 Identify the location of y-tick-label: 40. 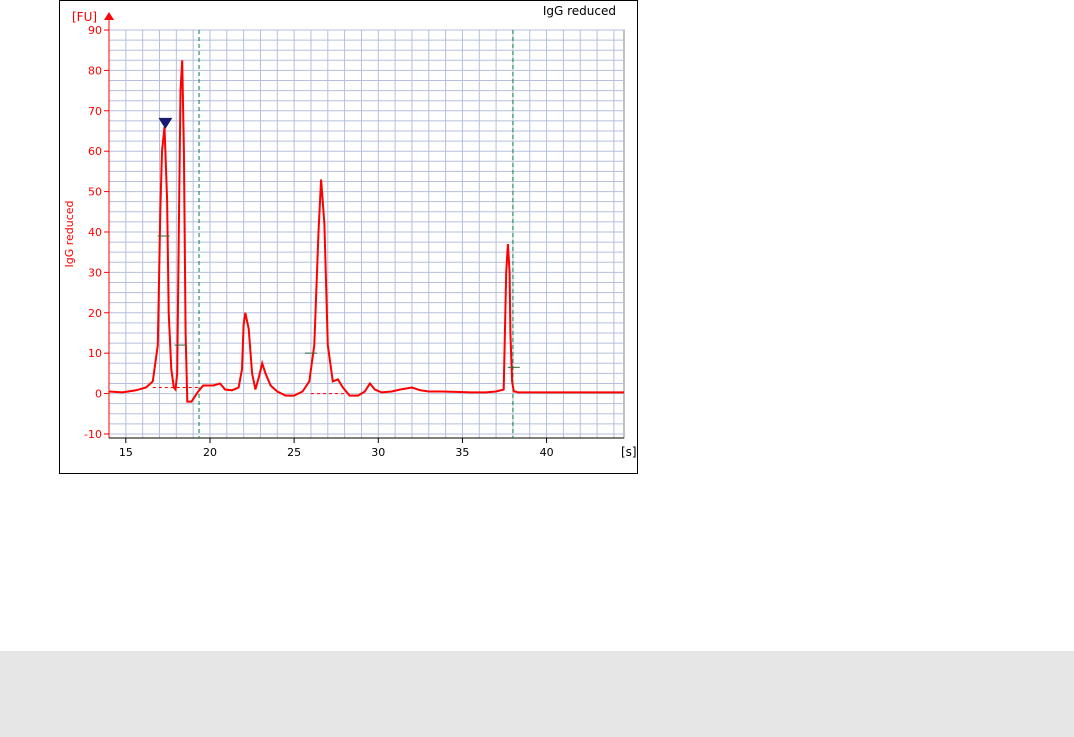
(95, 232).